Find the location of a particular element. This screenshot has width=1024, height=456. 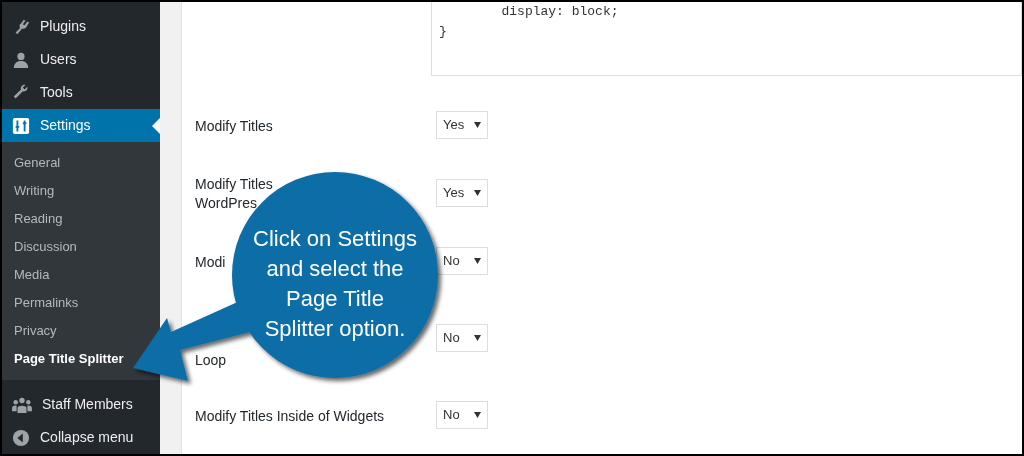

submenu-item: General is located at coordinates (37, 163).